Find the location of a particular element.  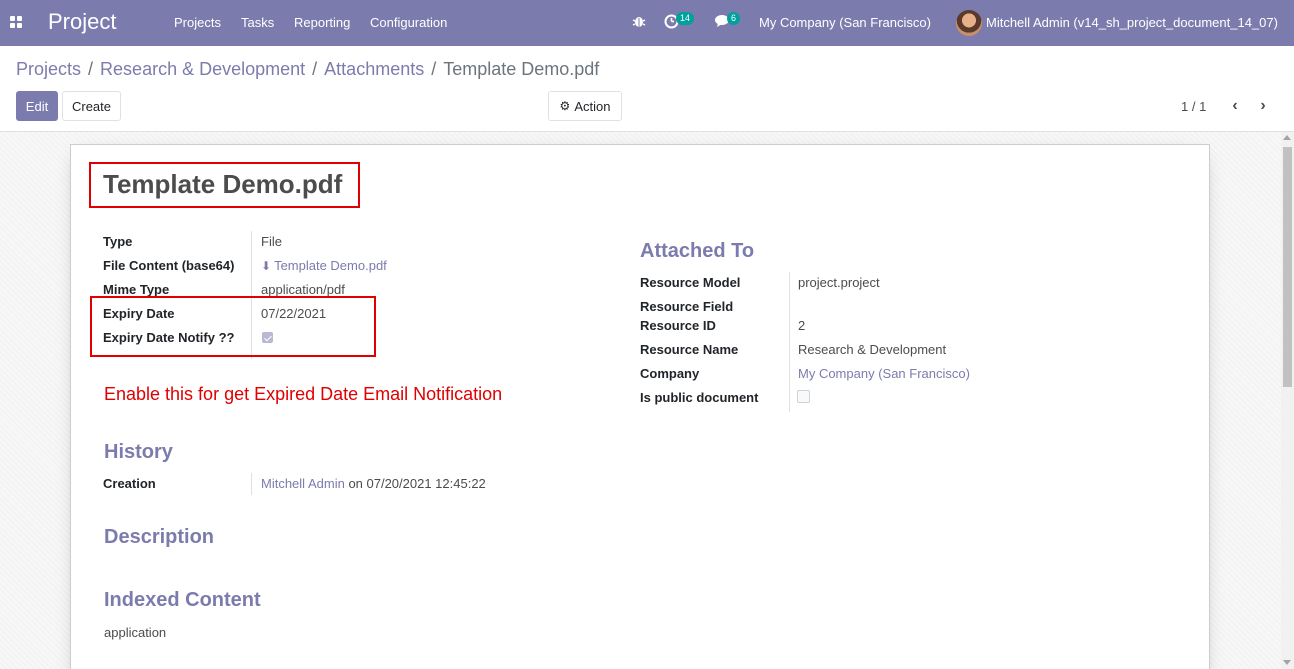

resource-model-value: project.project is located at coordinates (839, 282).